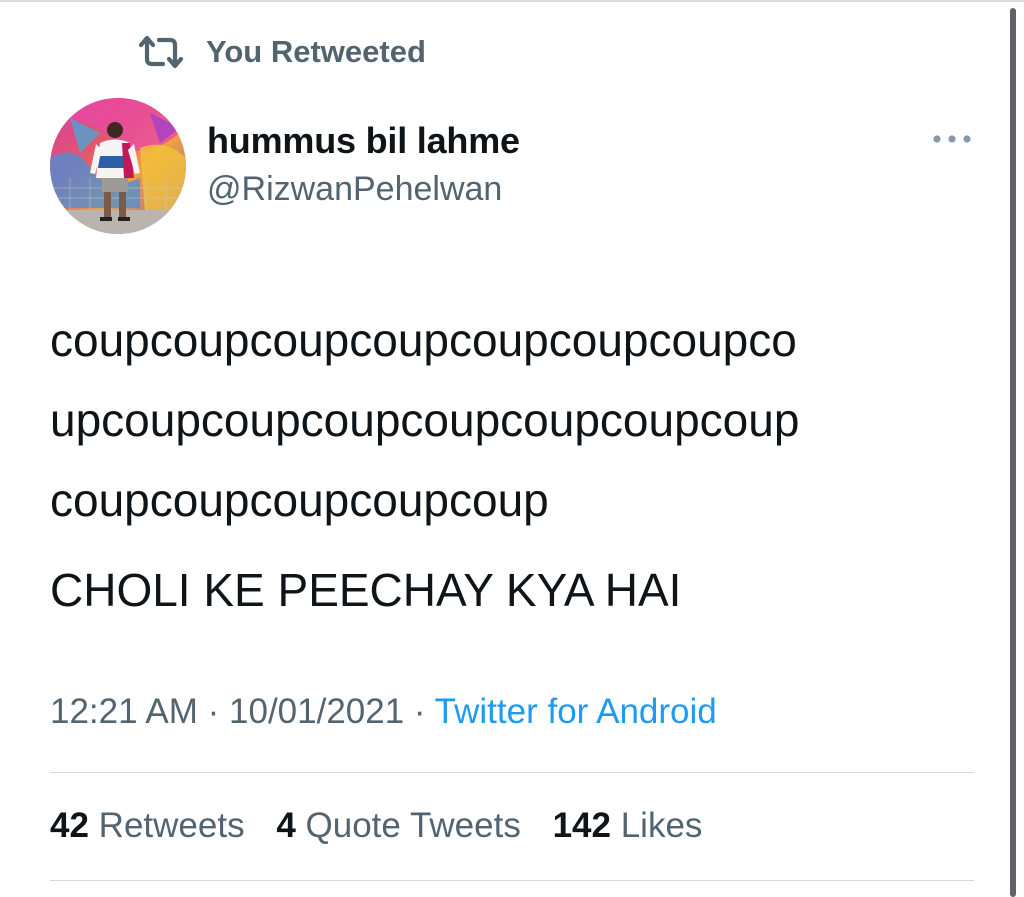 The height and width of the screenshot is (897, 1024). Describe the element at coordinates (425, 420) in the screenshot. I see `tweet-text-line: upcoupcoupcoupcoupcoupcoupcoup` at that location.